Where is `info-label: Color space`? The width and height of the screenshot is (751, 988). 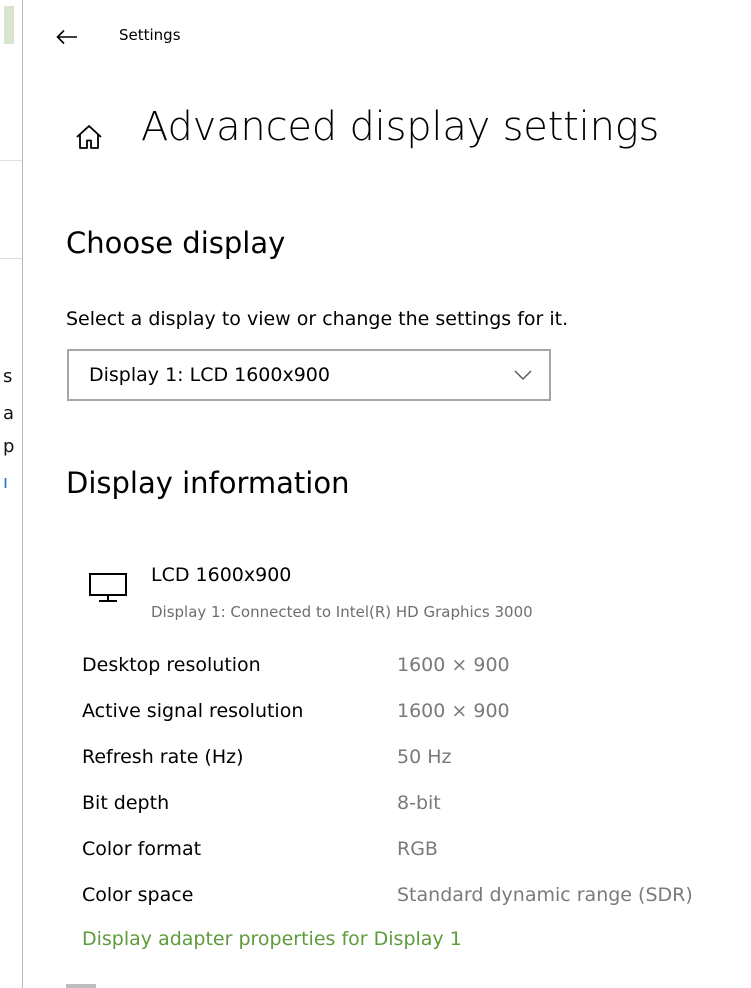 info-label: Color space is located at coordinates (138, 895).